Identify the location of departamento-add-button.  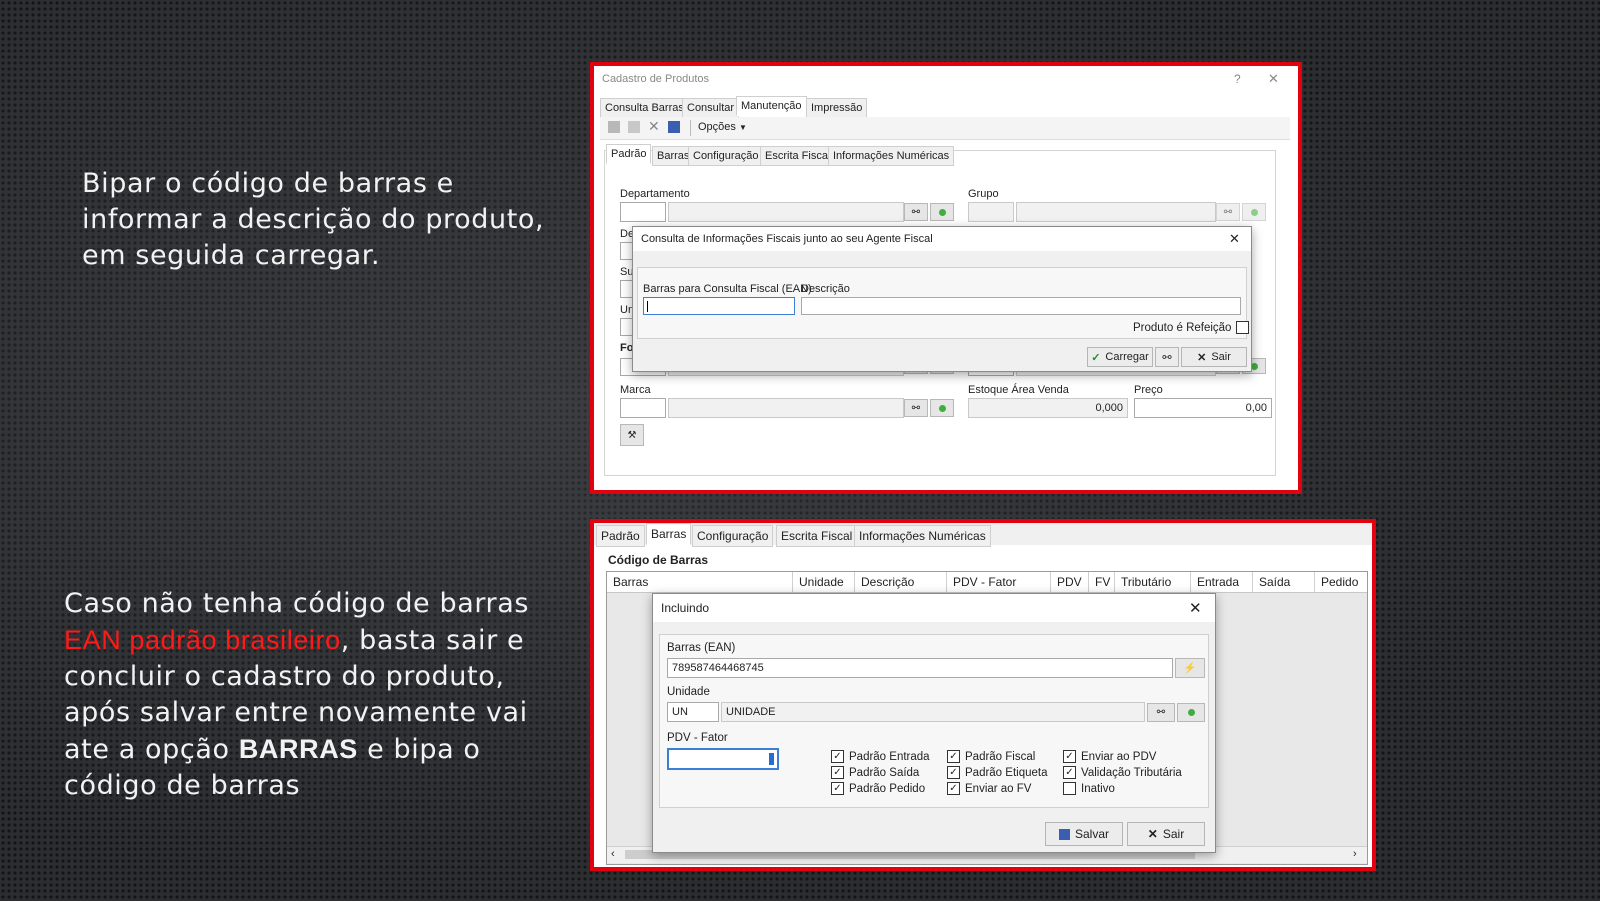
(942, 212).